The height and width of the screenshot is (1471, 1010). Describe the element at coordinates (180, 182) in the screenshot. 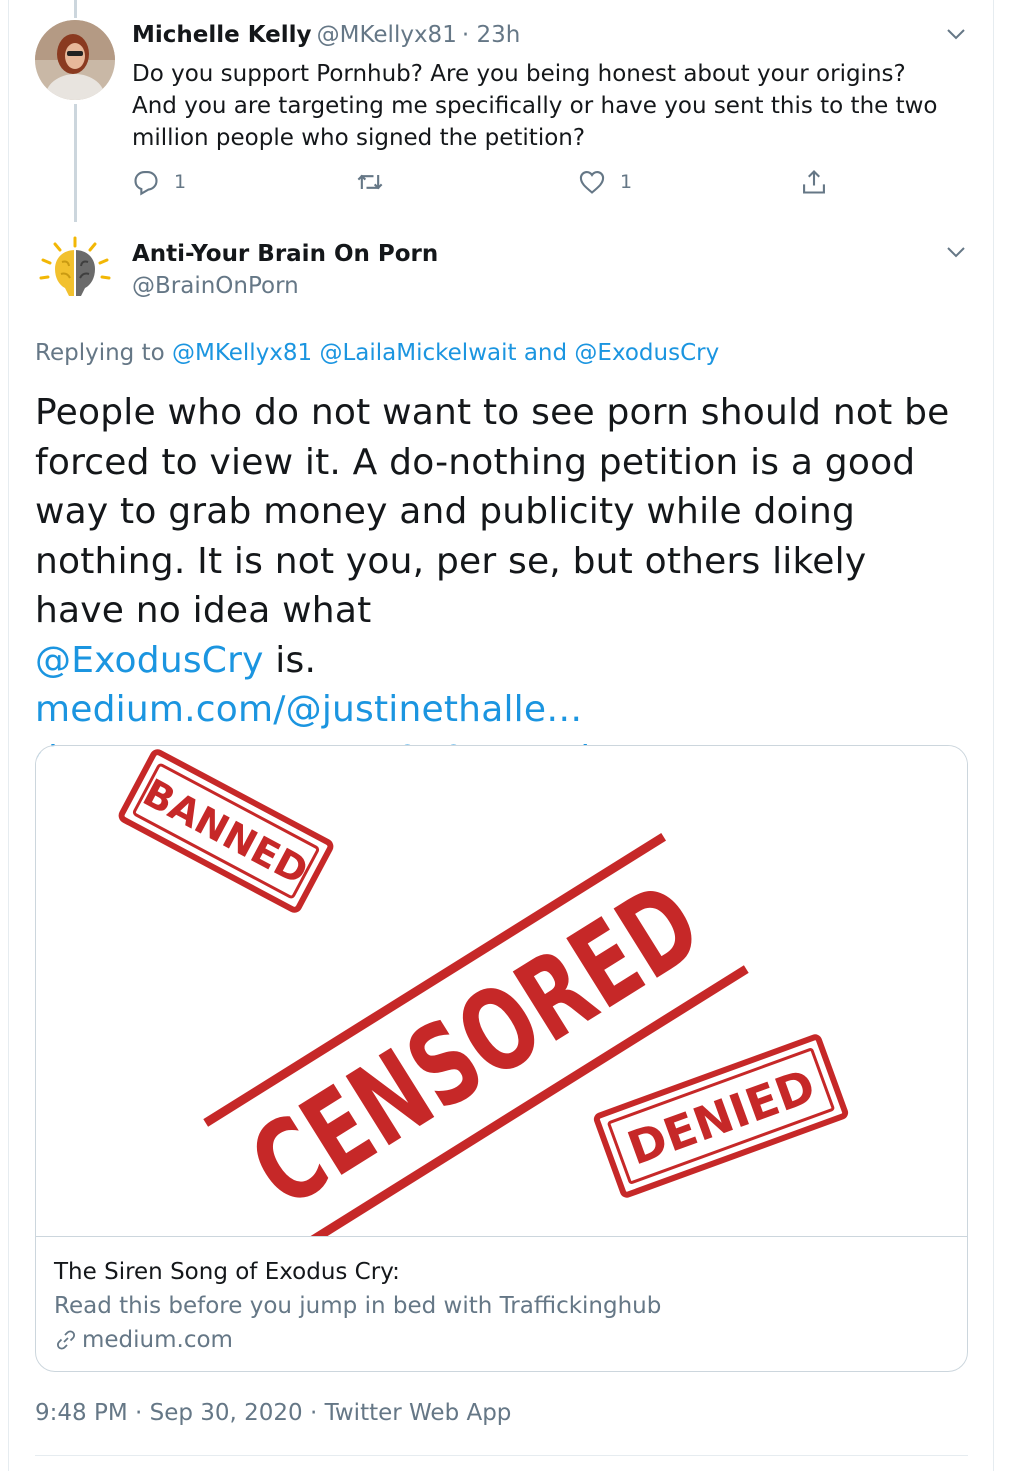

I see `reply-count: 1` at that location.